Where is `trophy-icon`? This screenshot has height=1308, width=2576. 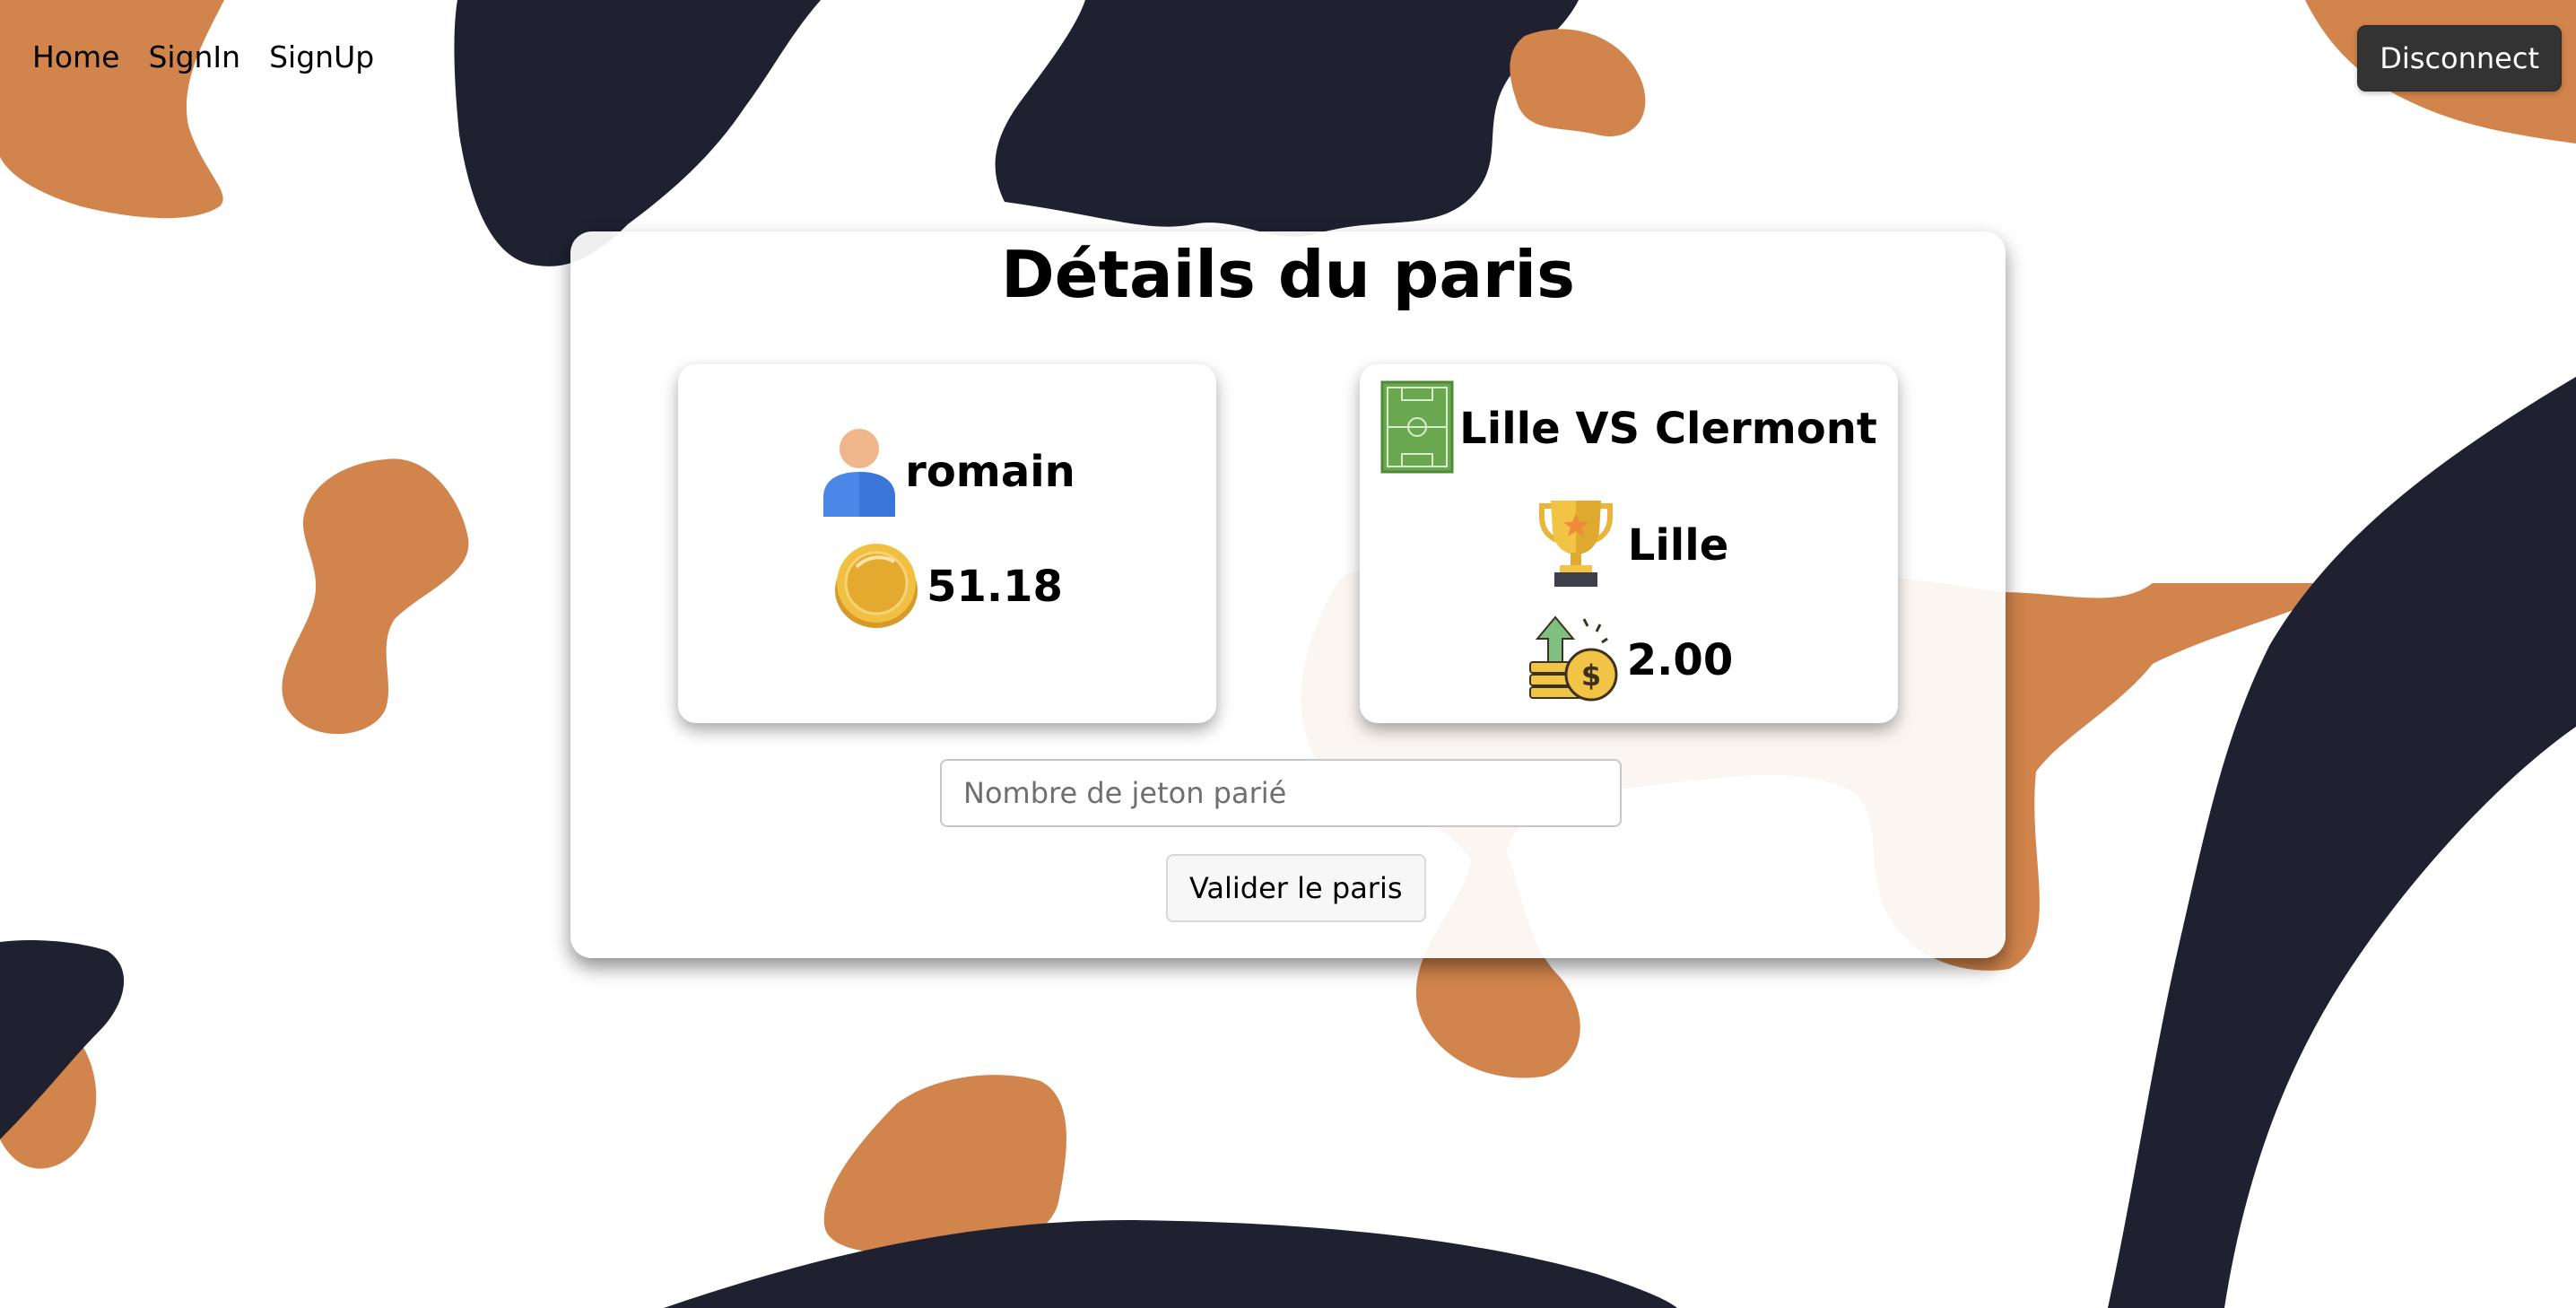 trophy-icon is located at coordinates (1576, 546).